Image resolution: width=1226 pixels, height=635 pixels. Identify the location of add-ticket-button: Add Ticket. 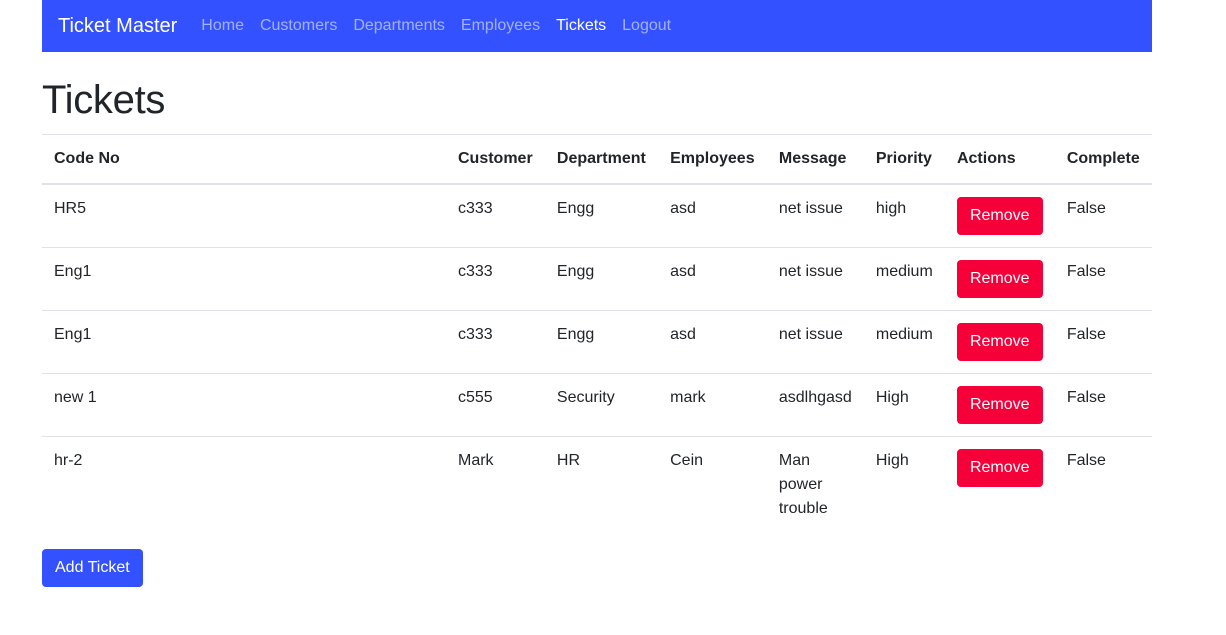
(92, 568).